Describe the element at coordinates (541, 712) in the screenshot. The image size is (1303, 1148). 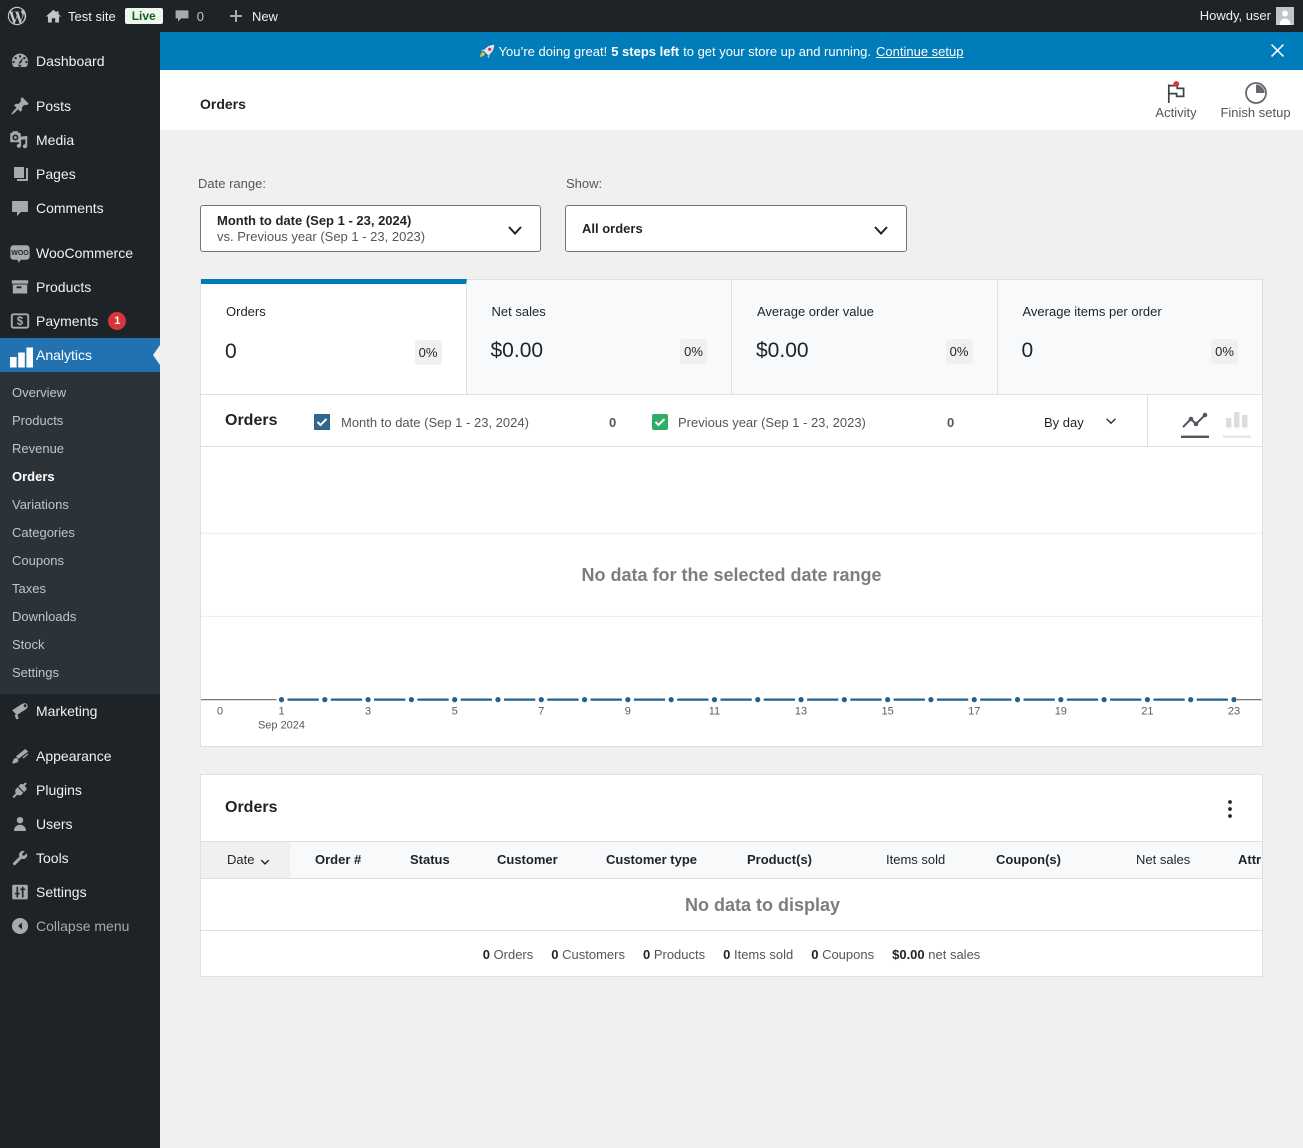
I see `svg-text: 7` at that location.